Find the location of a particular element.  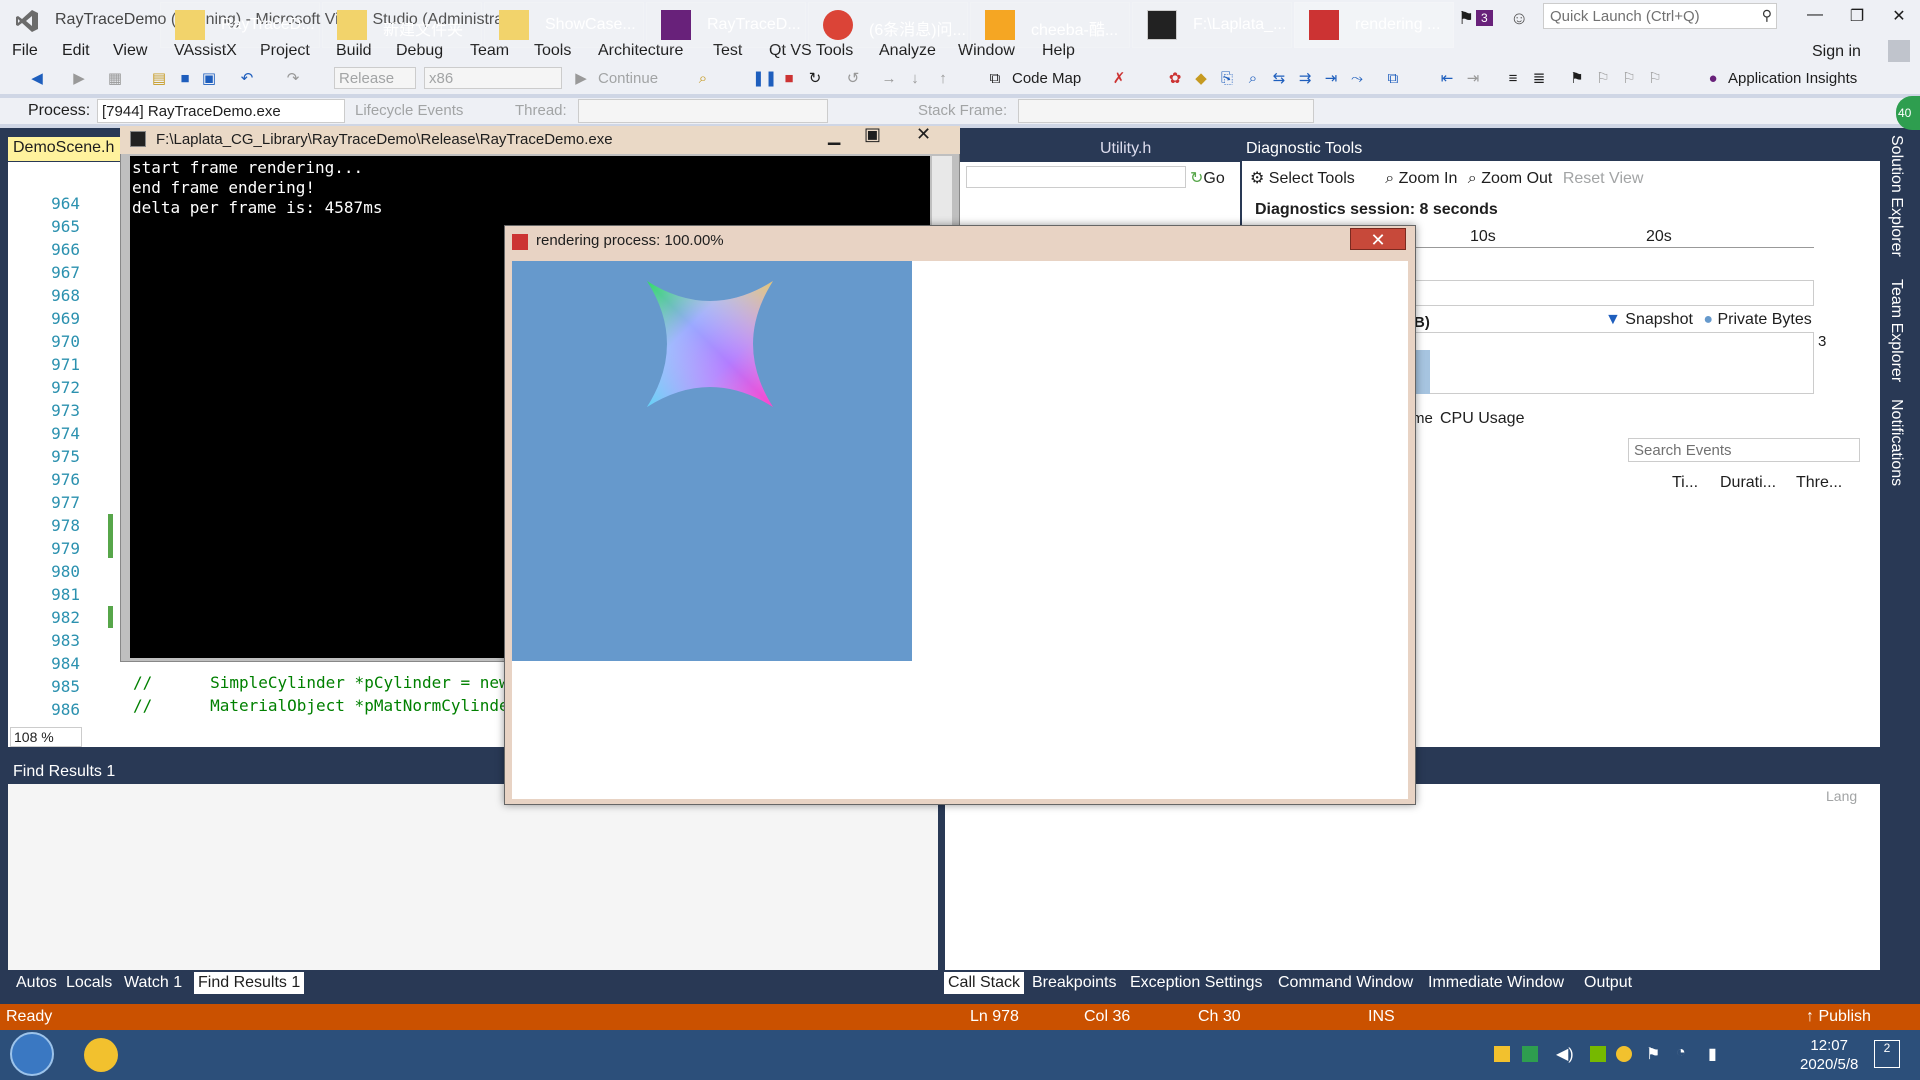

feedback-icon: ☺ is located at coordinates (1519, 18).